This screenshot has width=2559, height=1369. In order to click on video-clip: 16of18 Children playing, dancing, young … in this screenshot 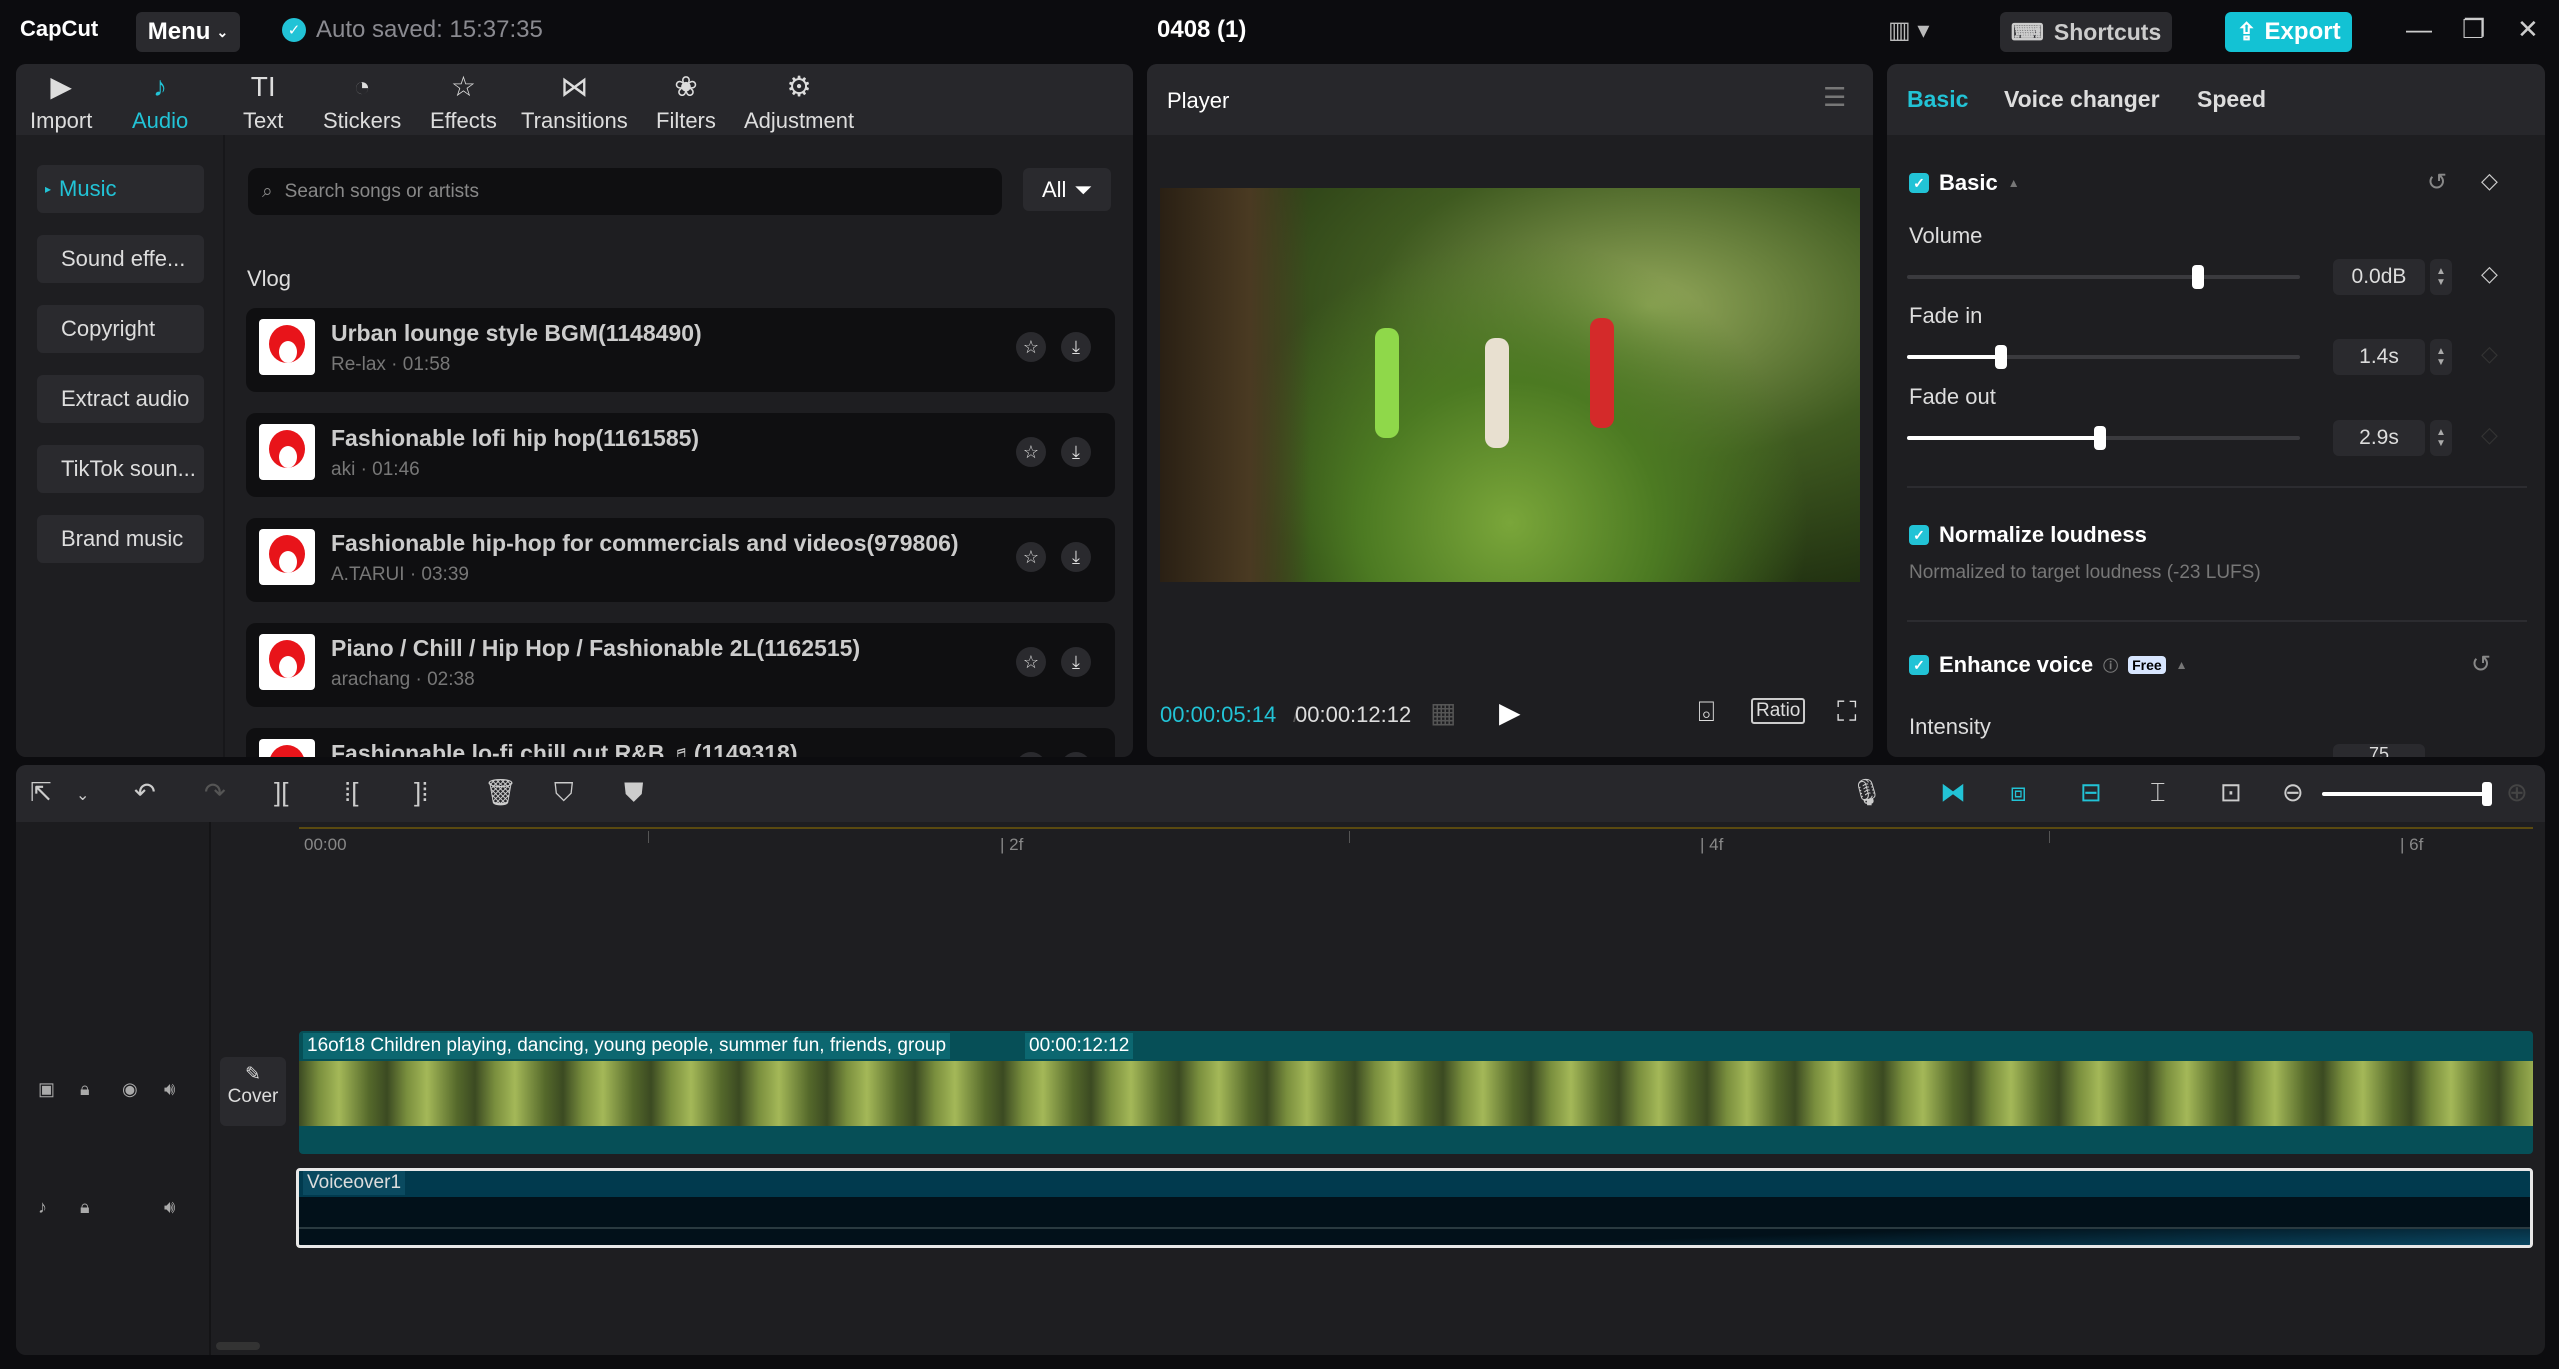, I will do `click(1416, 1092)`.